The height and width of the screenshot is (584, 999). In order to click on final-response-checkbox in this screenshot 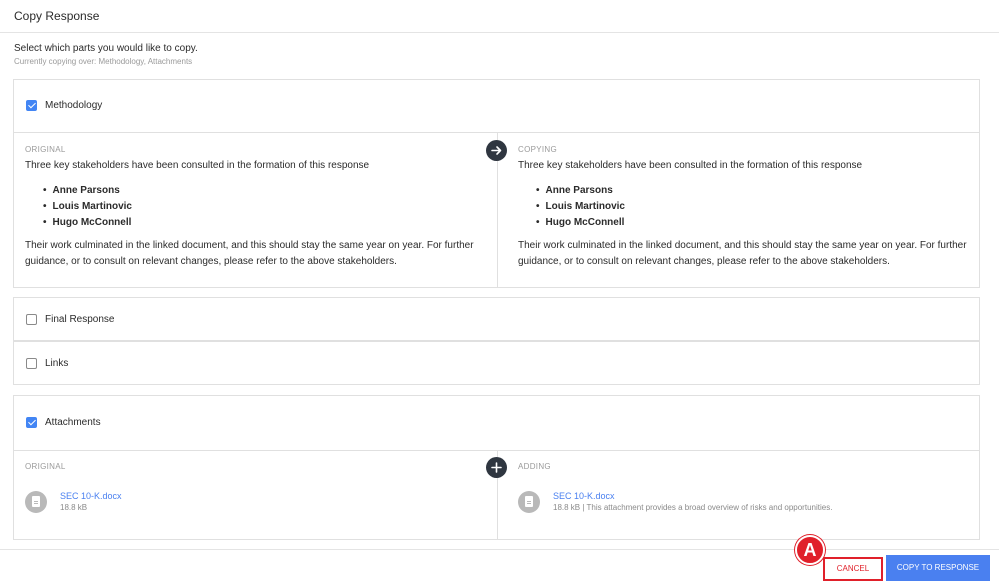, I will do `click(31, 319)`.